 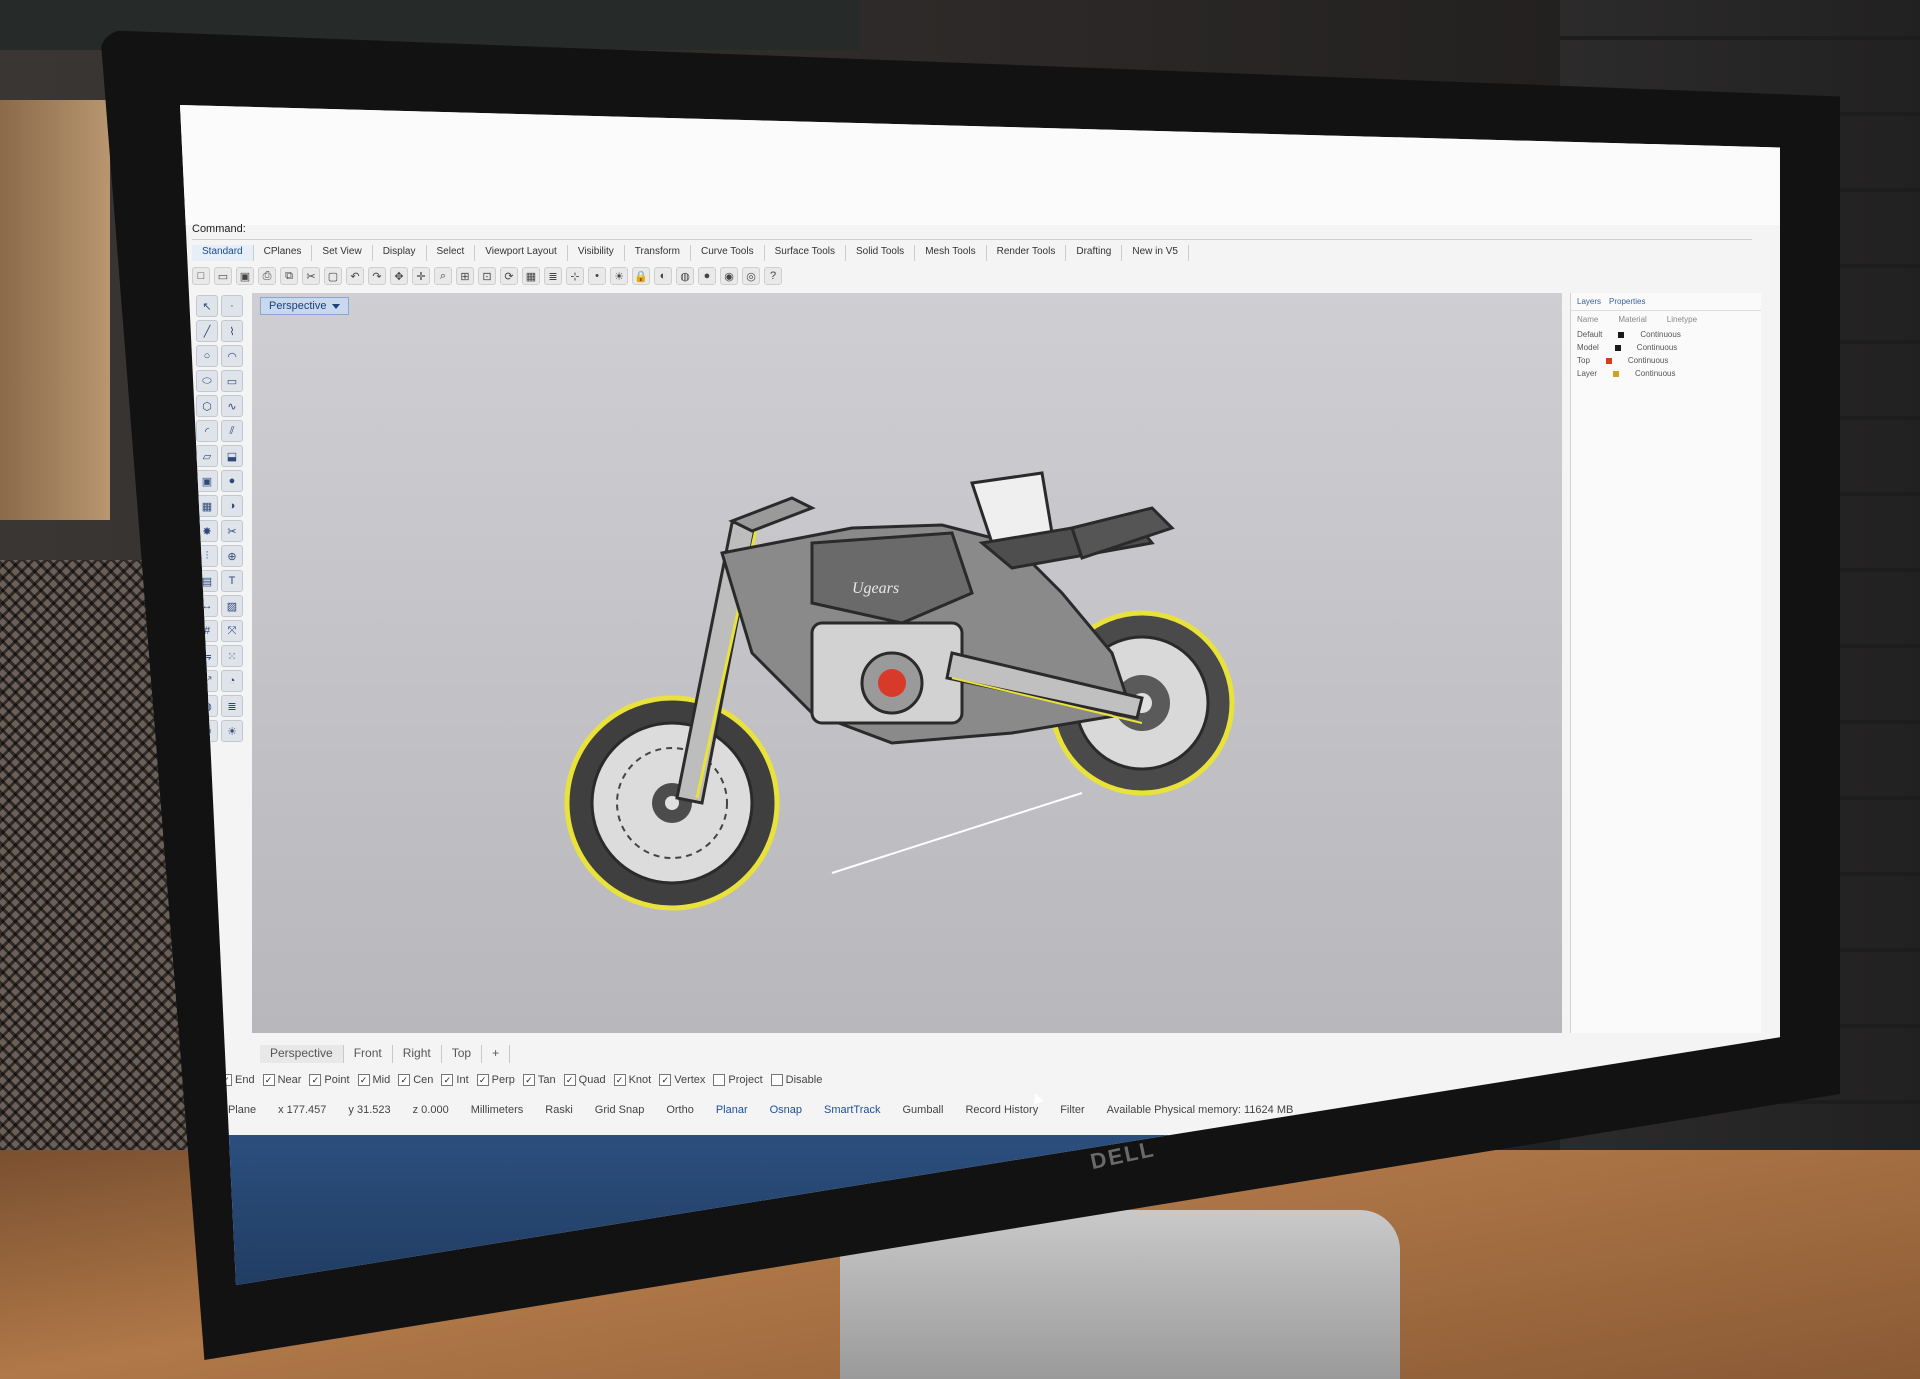 I want to click on snap-icon: ⊹, so click(x=575, y=276).